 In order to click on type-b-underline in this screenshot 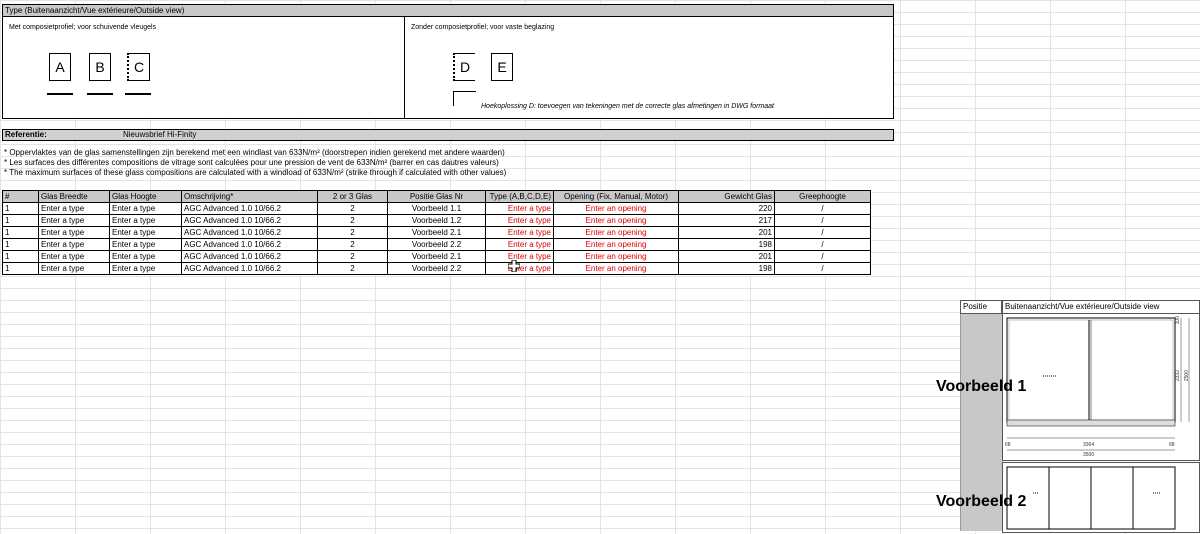, I will do `click(100, 94)`.